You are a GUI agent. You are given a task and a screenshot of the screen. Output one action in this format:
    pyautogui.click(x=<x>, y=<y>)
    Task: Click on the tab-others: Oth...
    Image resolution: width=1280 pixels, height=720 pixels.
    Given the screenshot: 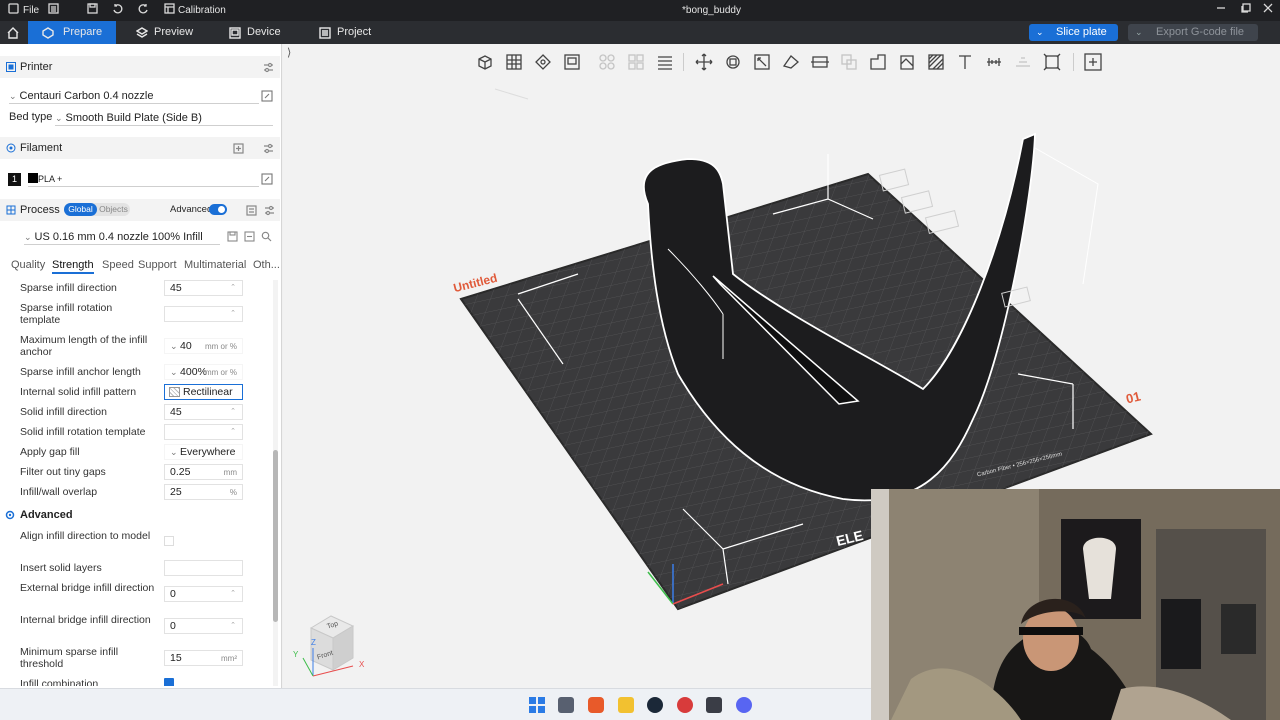 What is the action you would take?
    pyautogui.click(x=266, y=265)
    